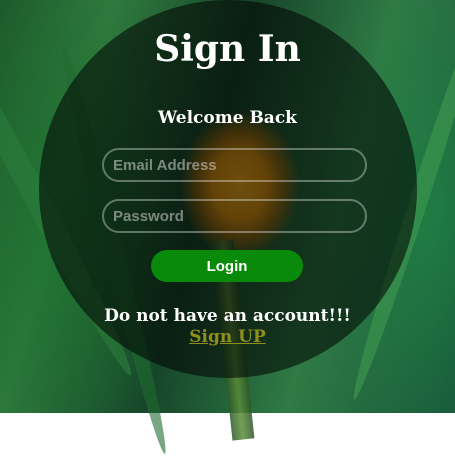  I want to click on email-field, so click(234, 165).